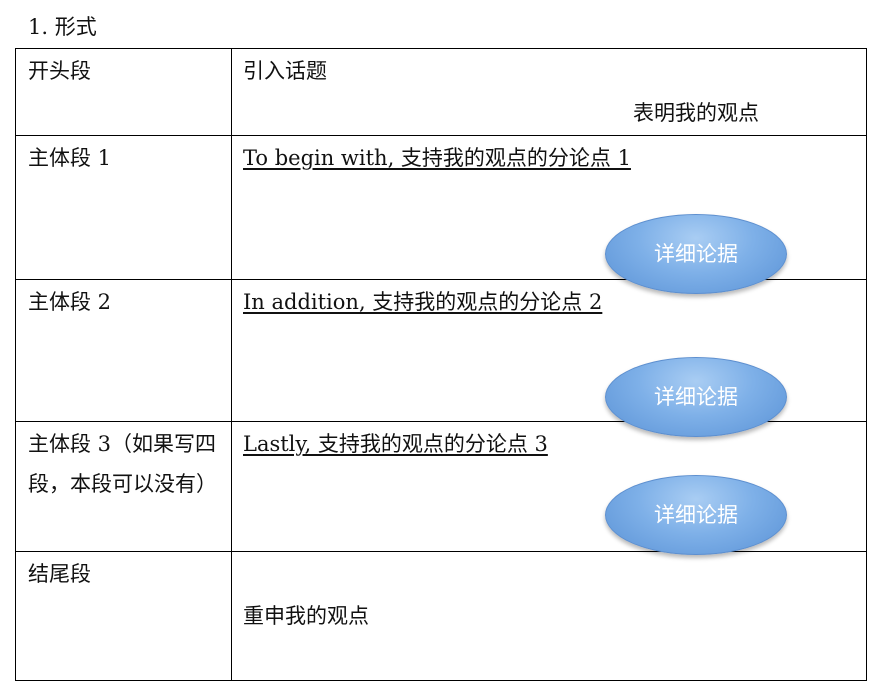  What do you see at coordinates (549, 92) in the screenshot?
I see `row-content: 引入话题 表明我的观点` at bounding box center [549, 92].